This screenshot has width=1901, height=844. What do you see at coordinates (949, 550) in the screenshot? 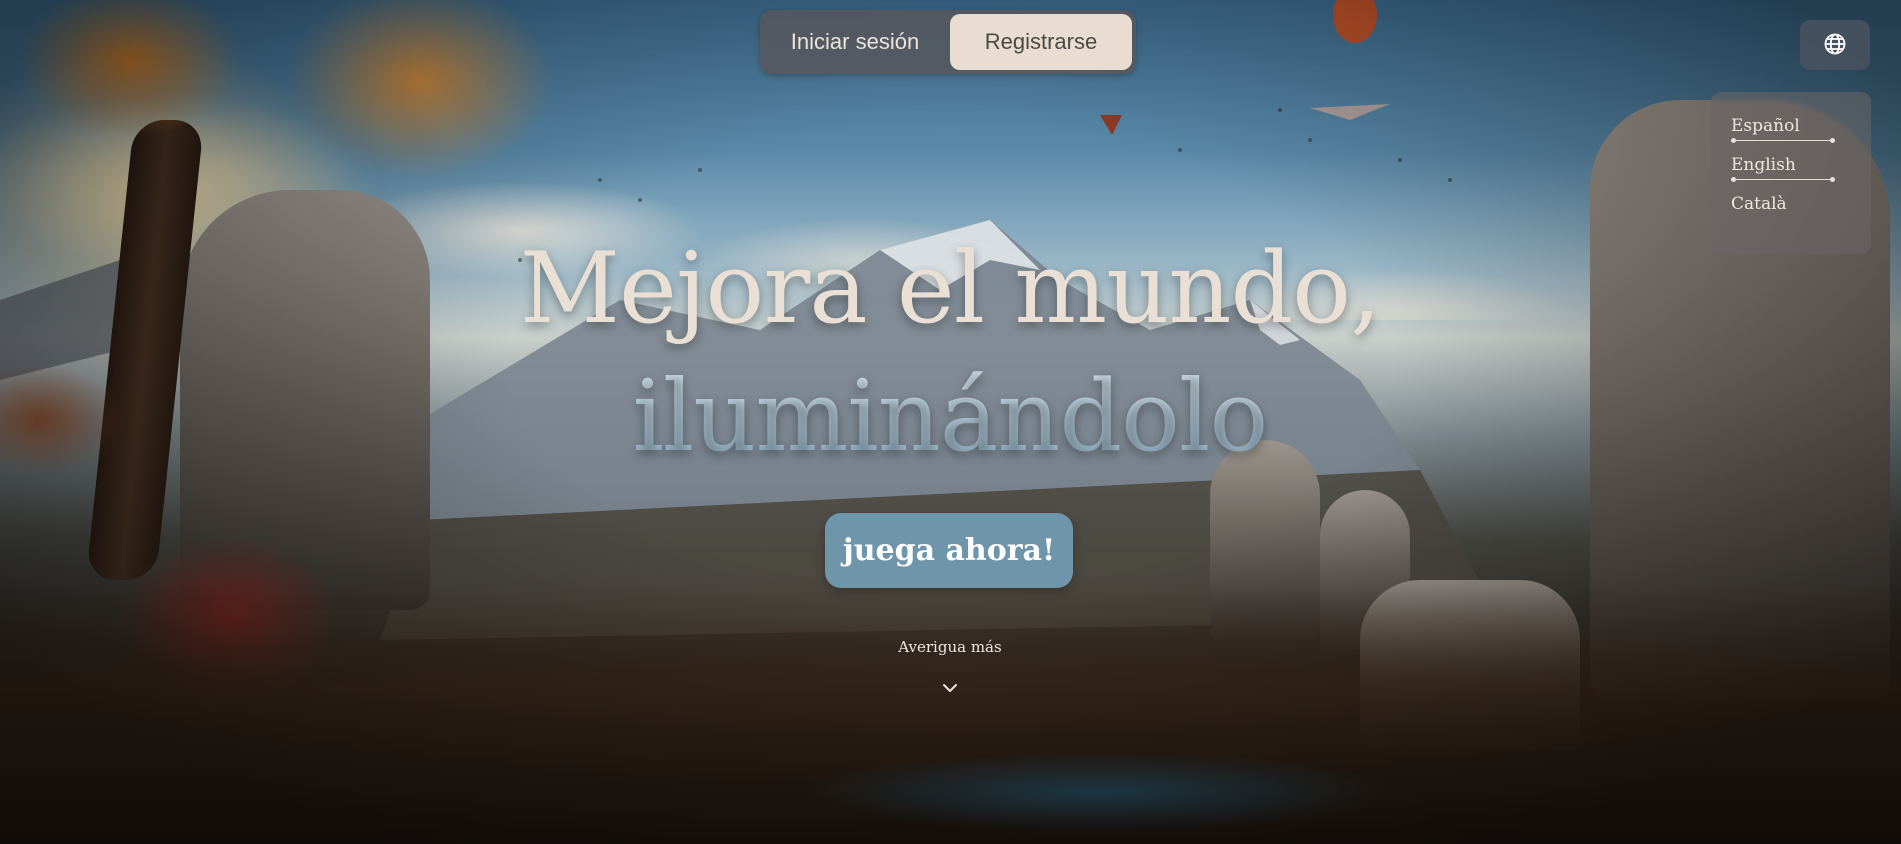
I see `play-now-button: juega ahora!` at bounding box center [949, 550].